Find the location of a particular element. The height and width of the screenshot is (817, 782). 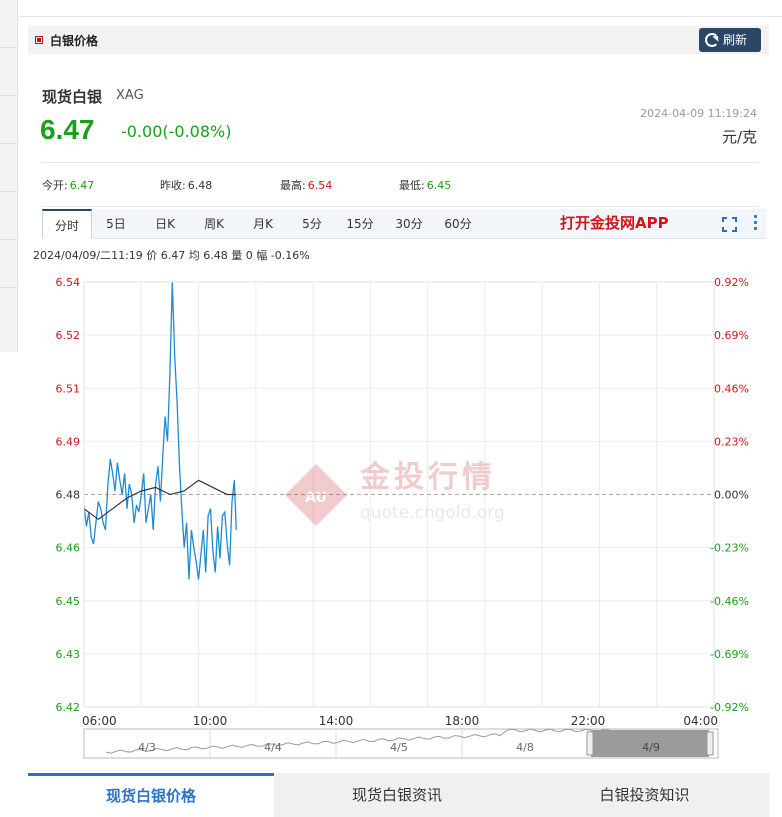

bottom-tabs: 现货白银价格 现货白银资讯 白银投资知识 is located at coordinates (398, 795).